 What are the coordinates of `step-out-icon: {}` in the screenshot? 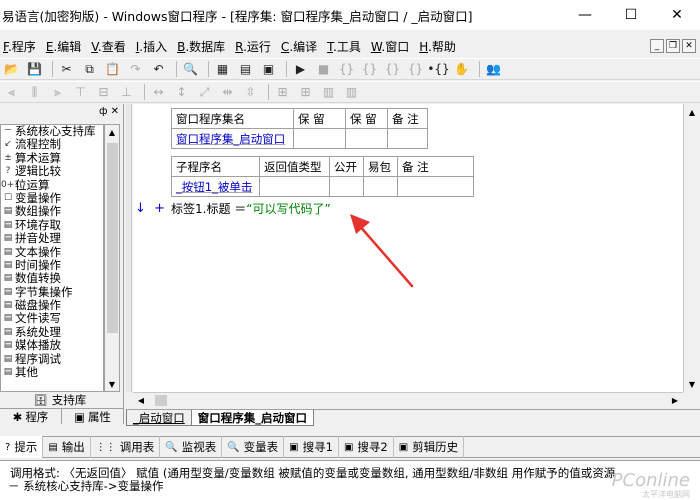 It's located at (392, 69).